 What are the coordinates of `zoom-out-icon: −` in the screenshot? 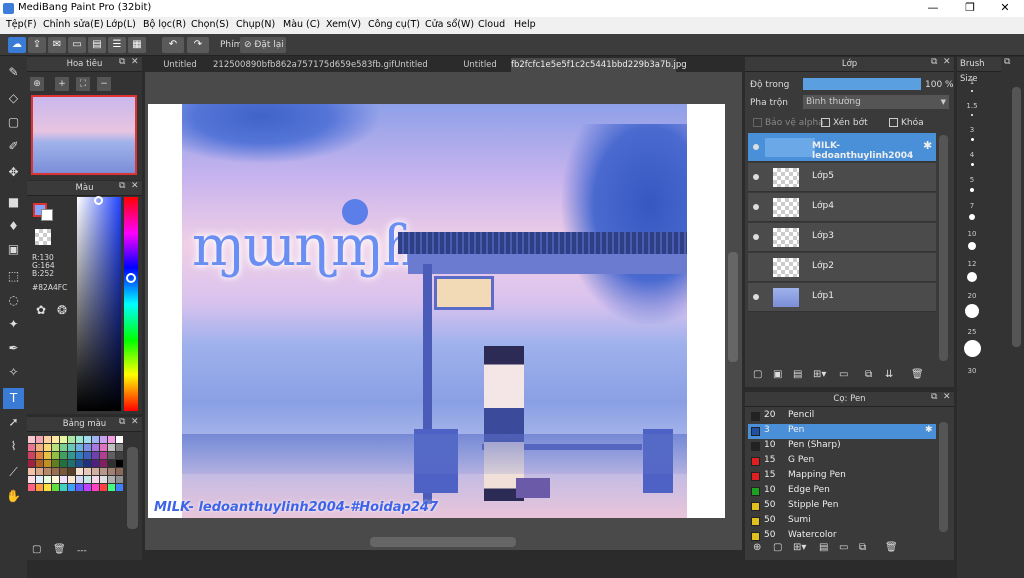 It's located at (104, 84).